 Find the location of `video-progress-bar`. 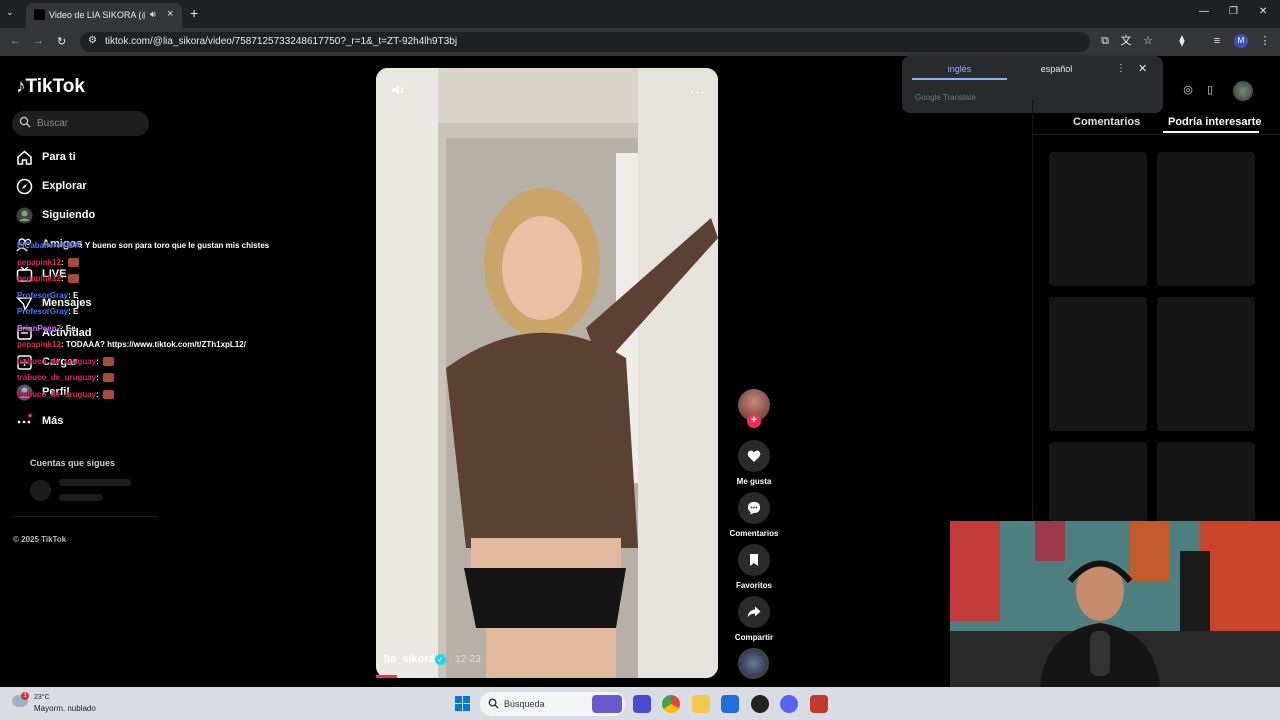

video-progress-bar is located at coordinates (386, 676).